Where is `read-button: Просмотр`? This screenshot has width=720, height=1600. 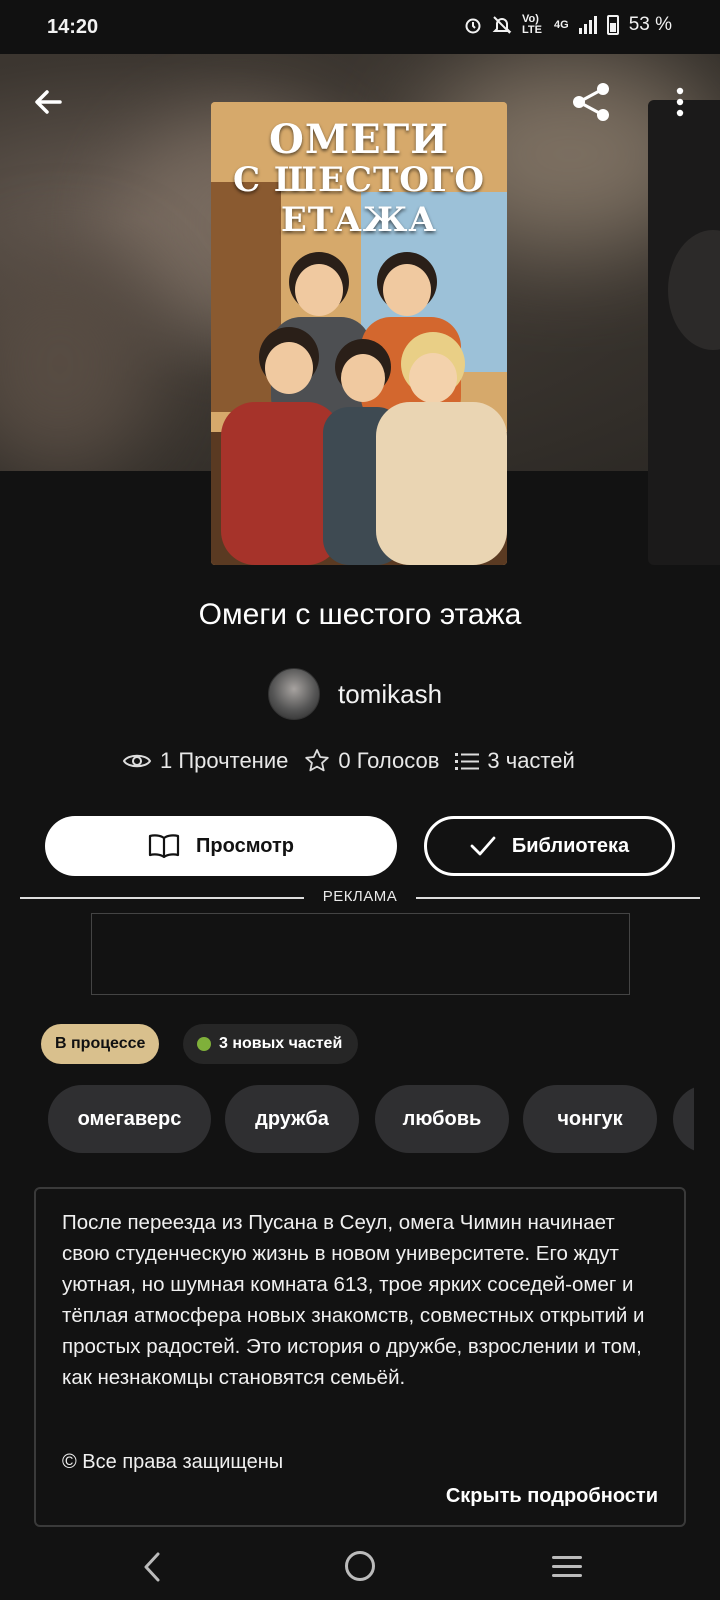
read-button: Просмотр is located at coordinates (221, 846).